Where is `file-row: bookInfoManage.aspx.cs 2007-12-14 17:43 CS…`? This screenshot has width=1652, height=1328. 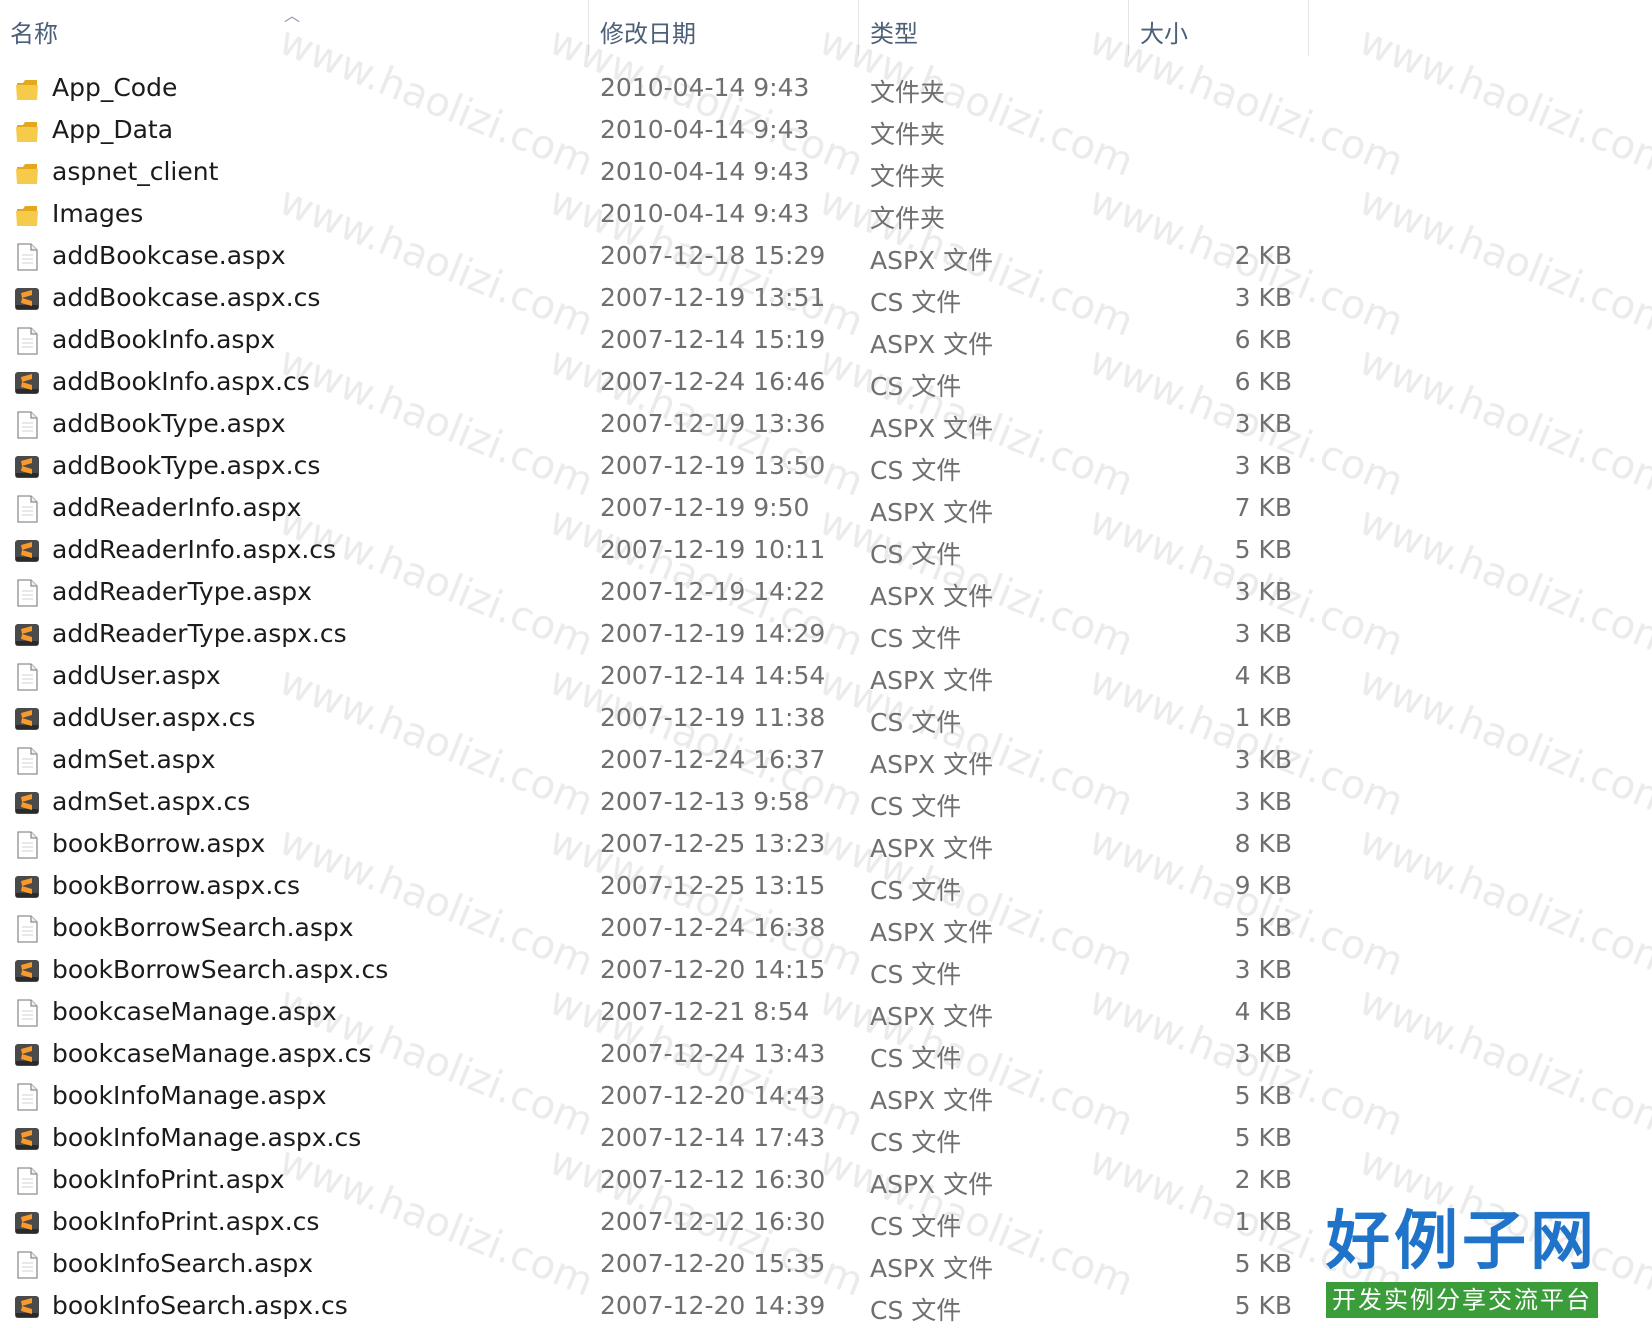
file-row: bookInfoManage.aspx.cs 2007-12-14 17:43 CS… is located at coordinates (826, 1139).